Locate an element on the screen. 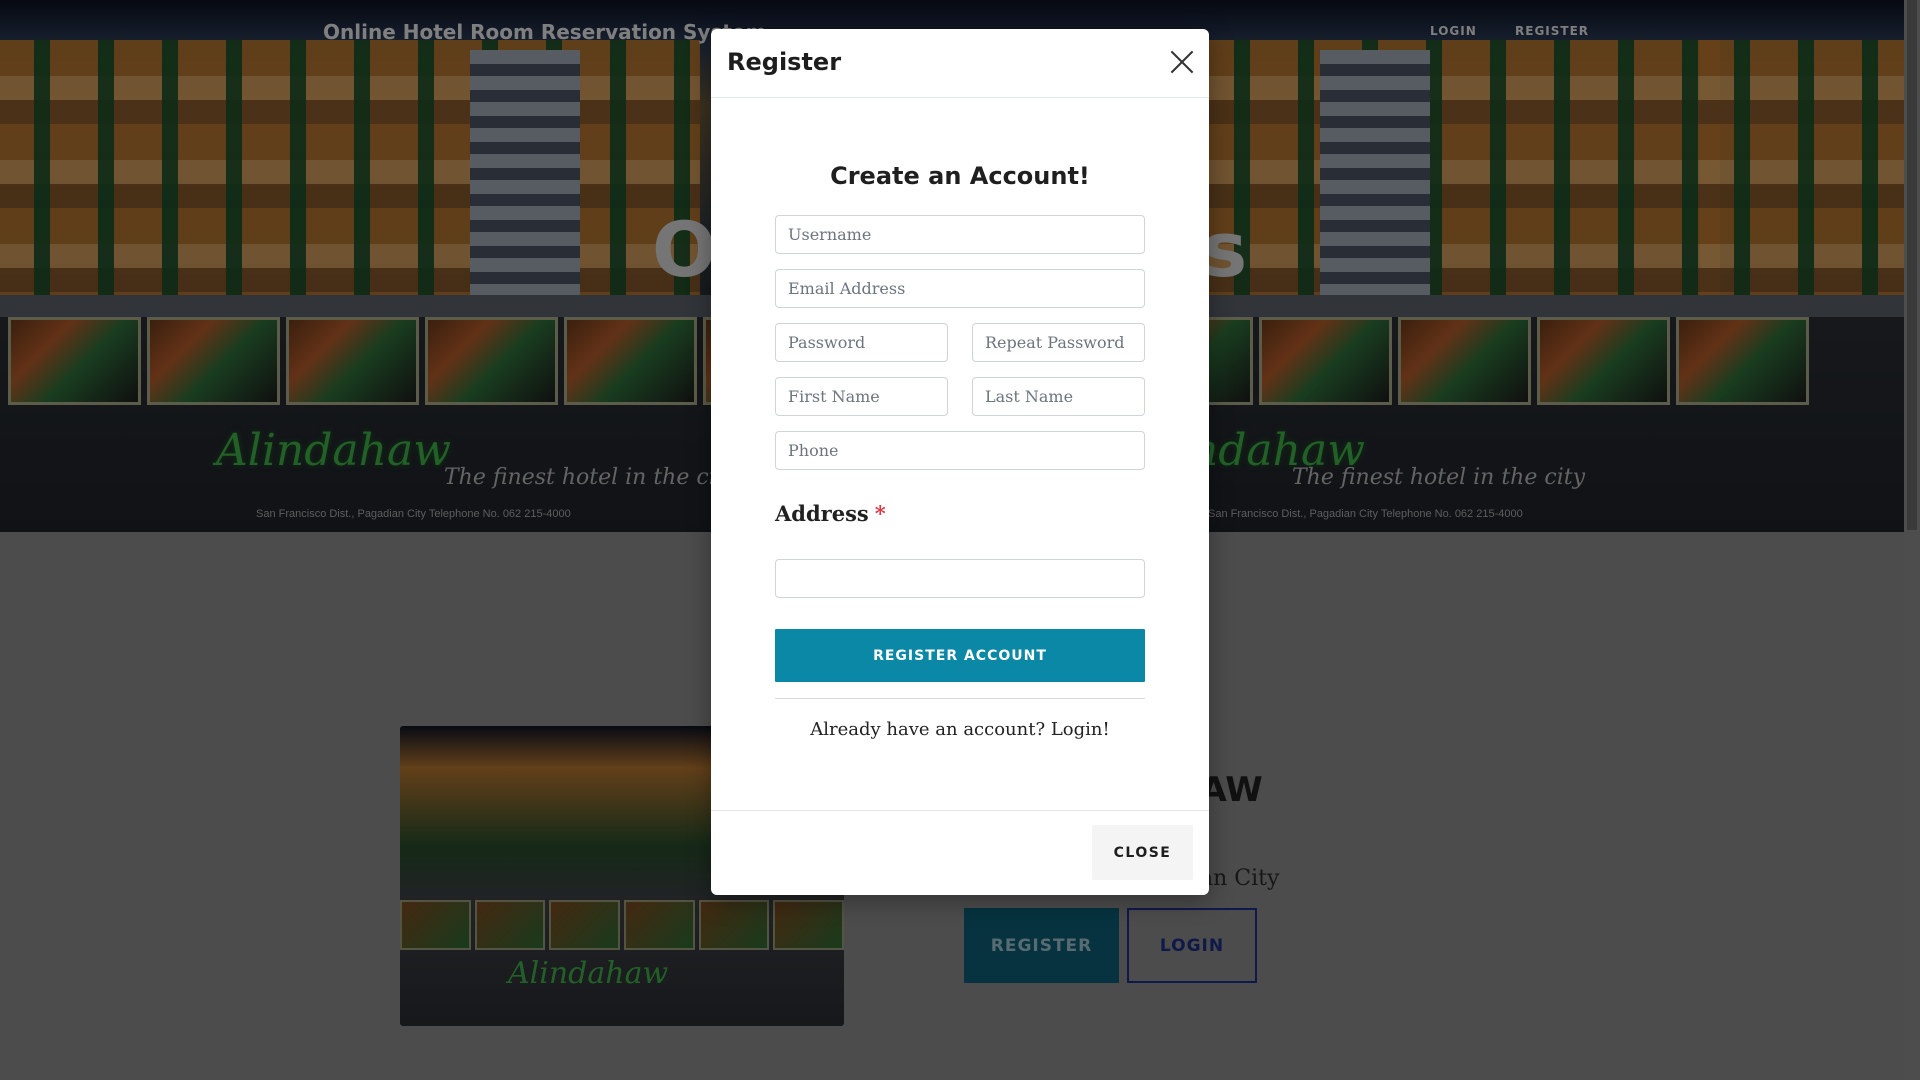 This screenshot has width=1920, height=1080. phone-field is located at coordinates (960, 450).